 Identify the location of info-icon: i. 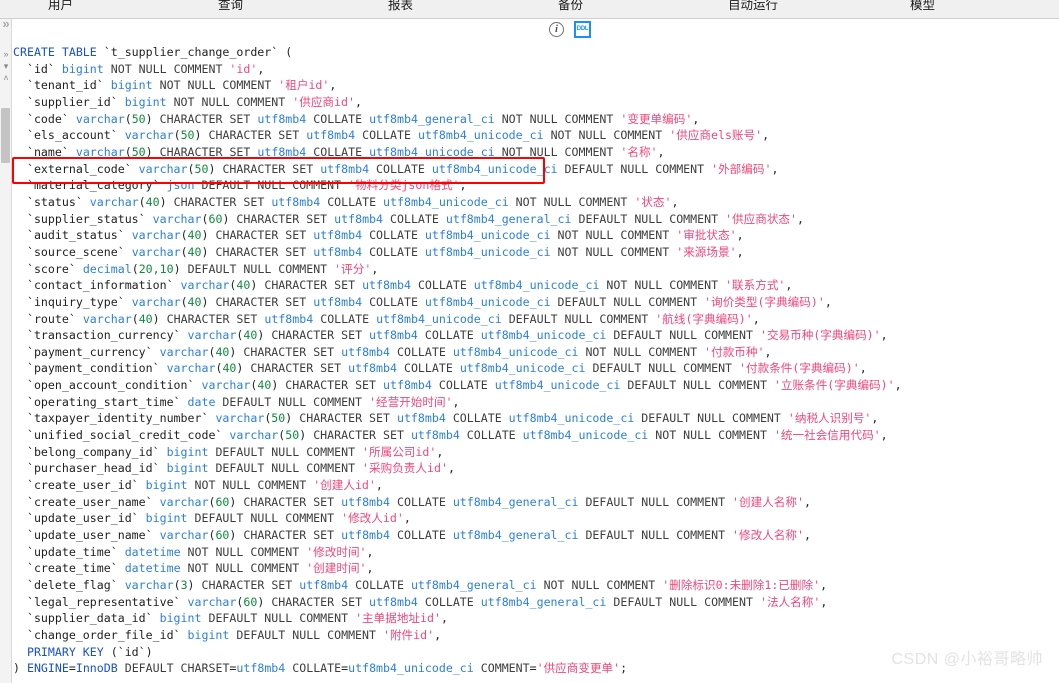
(556, 29).